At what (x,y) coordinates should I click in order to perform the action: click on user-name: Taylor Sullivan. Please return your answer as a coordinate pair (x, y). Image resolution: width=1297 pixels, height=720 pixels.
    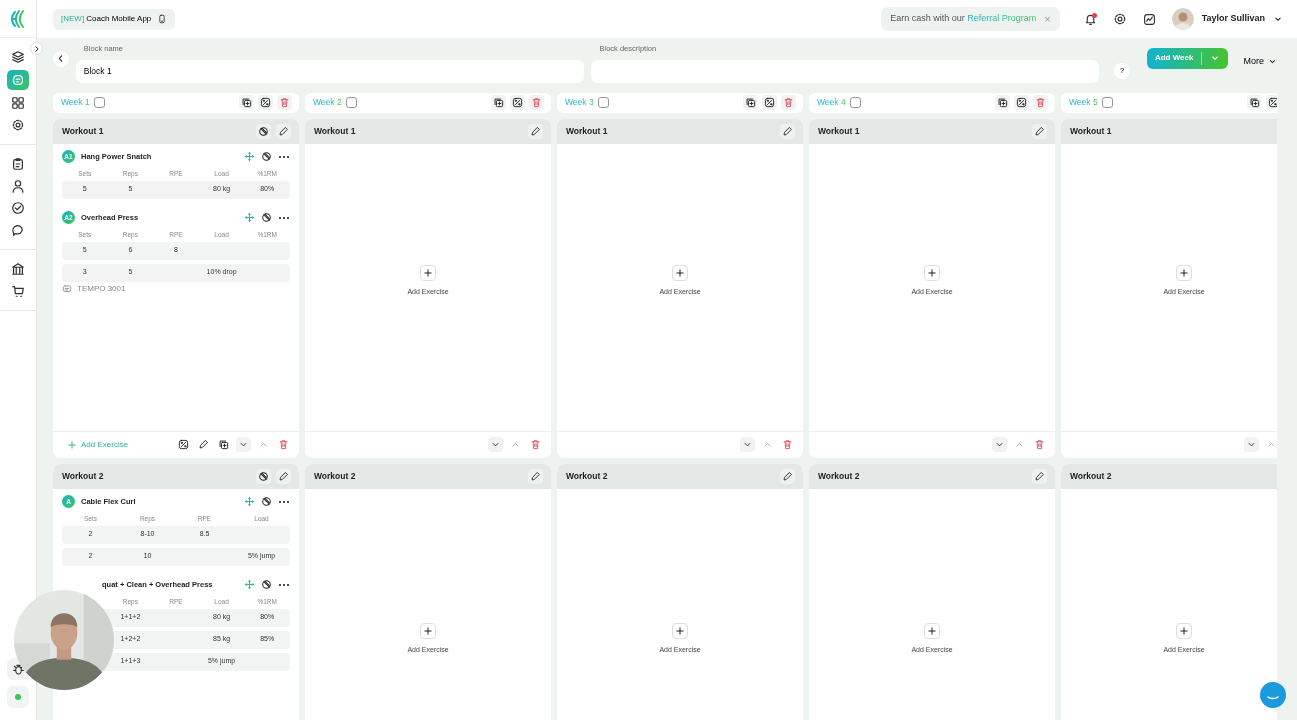
    Looking at the image, I should click on (1233, 19).